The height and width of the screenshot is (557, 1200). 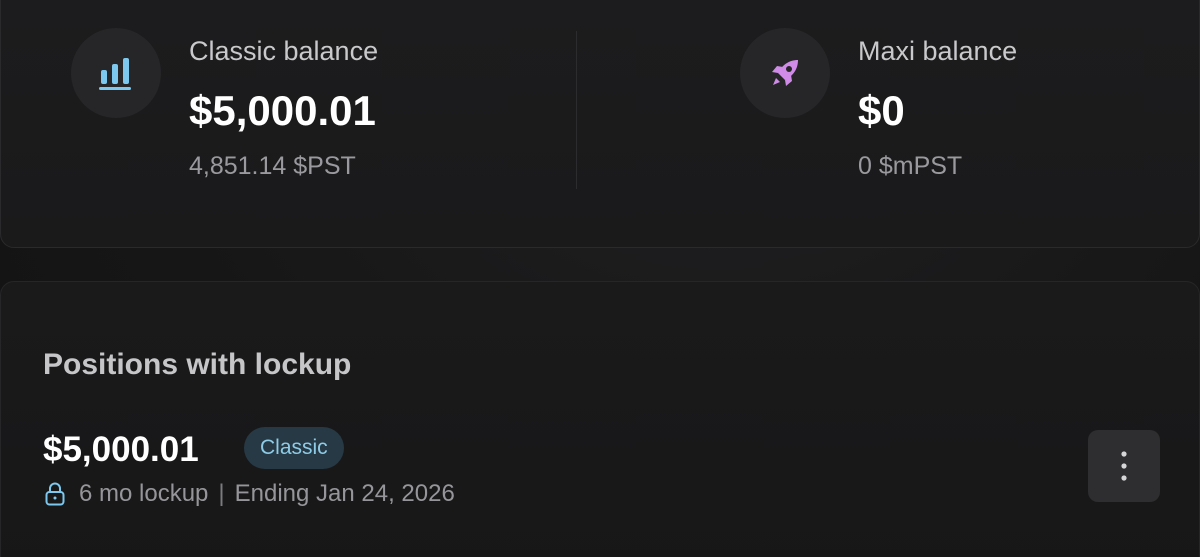 I want to click on classic-balance-label: Classic balance, so click(x=284, y=51).